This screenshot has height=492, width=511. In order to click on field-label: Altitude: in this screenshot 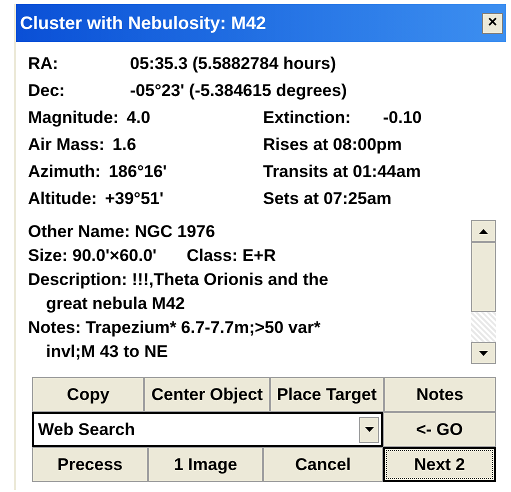, I will do `click(62, 199)`.